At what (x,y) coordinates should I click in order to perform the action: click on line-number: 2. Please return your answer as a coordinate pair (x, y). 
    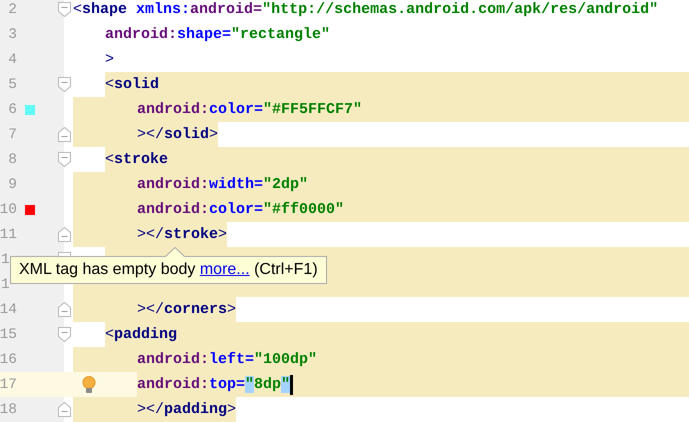
    Looking at the image, I should click on (12, 10).